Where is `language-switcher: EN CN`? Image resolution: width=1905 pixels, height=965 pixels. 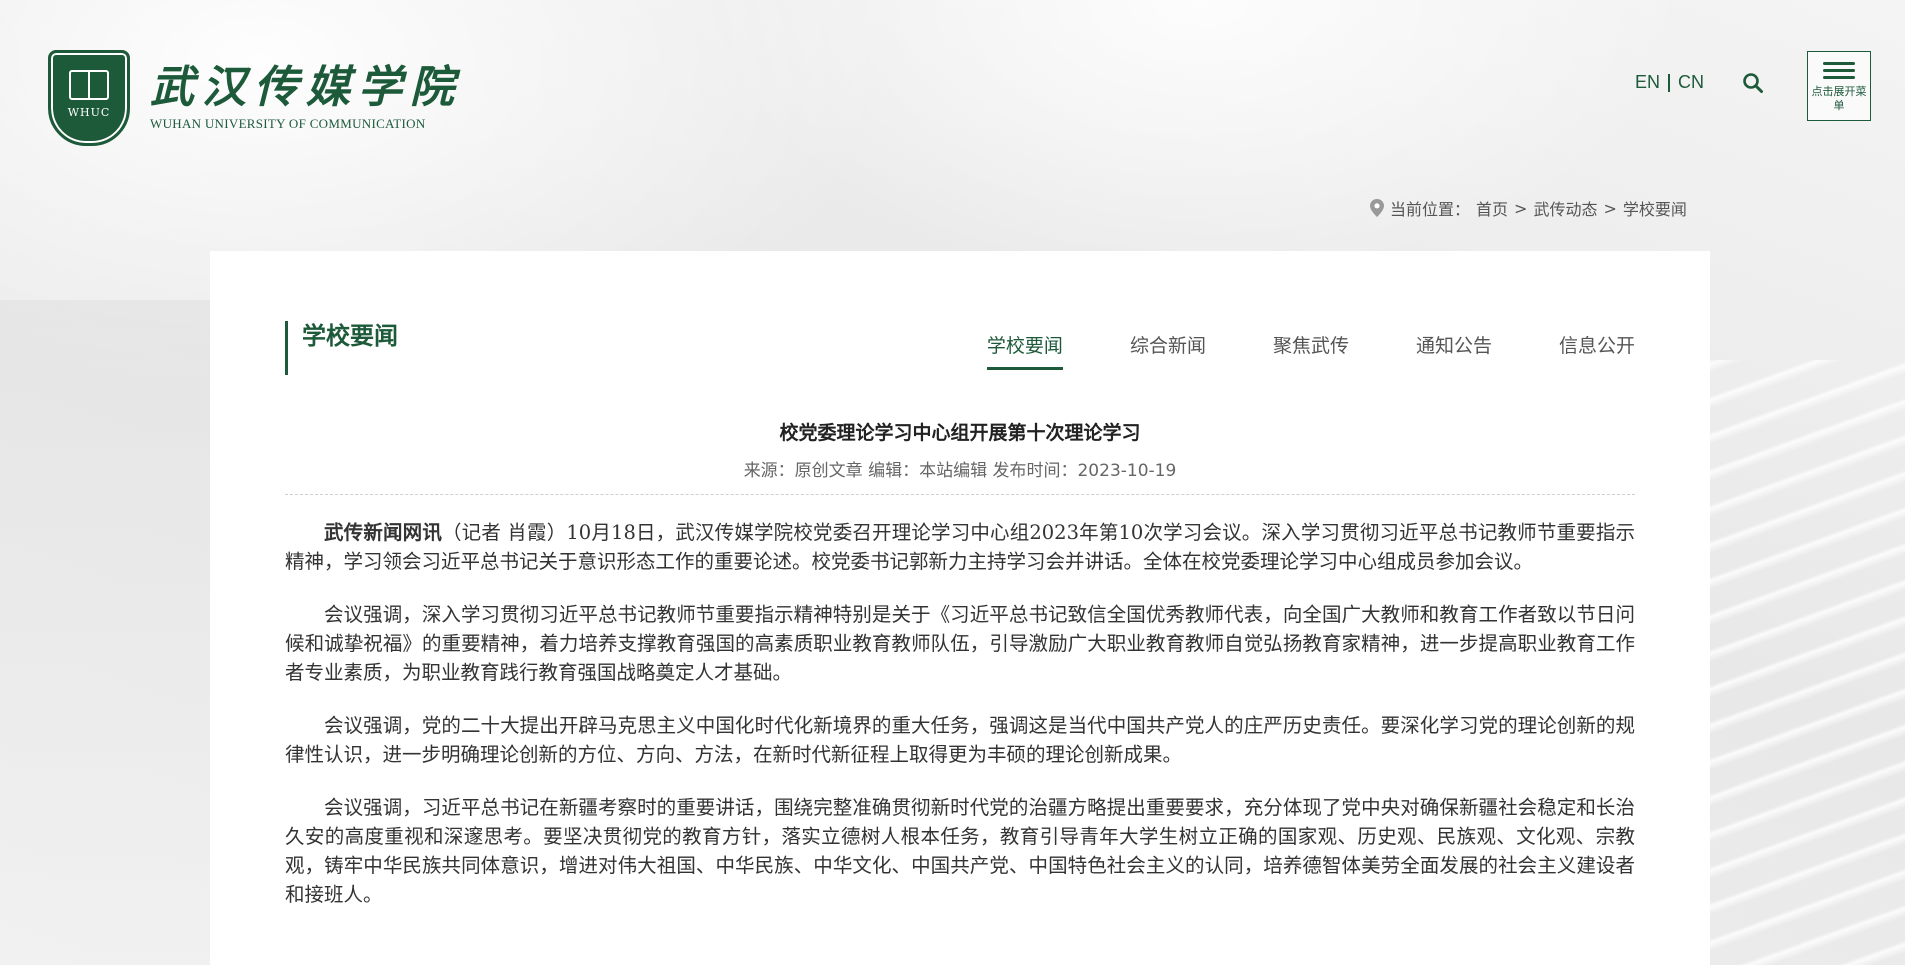
language-switcher: EN CN is located at coordinates (1669, 82).